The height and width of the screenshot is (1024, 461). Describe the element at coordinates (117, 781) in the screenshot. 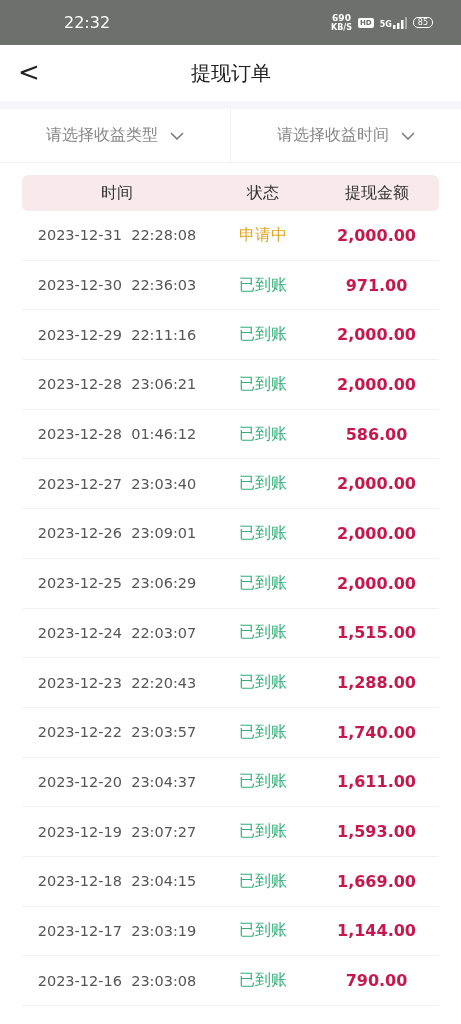

I see `time-cell-text: 2023-12-20 23:04:37` at that location.